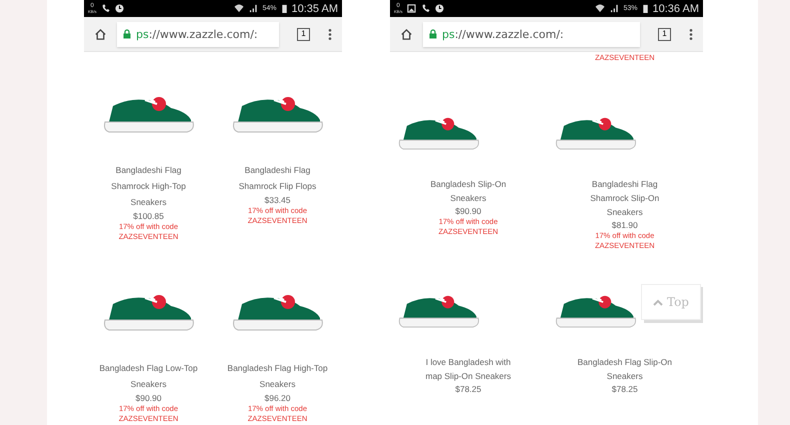 This screenshot has width=790, height=425. I want to click on product-title: Shamrock High-Top, so click(148, 186).